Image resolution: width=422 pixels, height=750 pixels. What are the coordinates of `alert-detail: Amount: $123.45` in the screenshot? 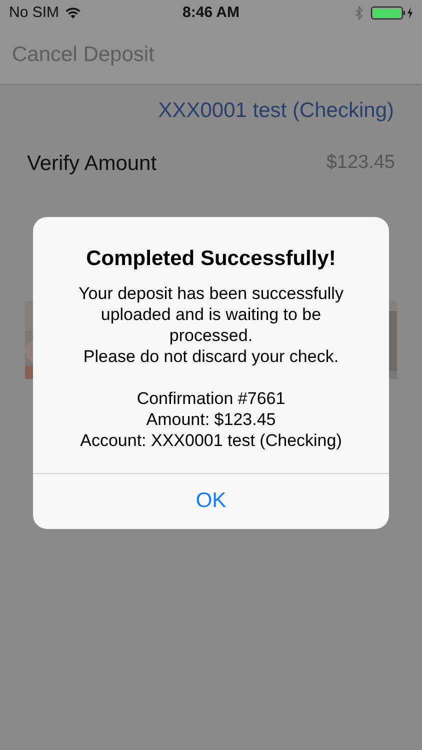 It's located at (211, 419).